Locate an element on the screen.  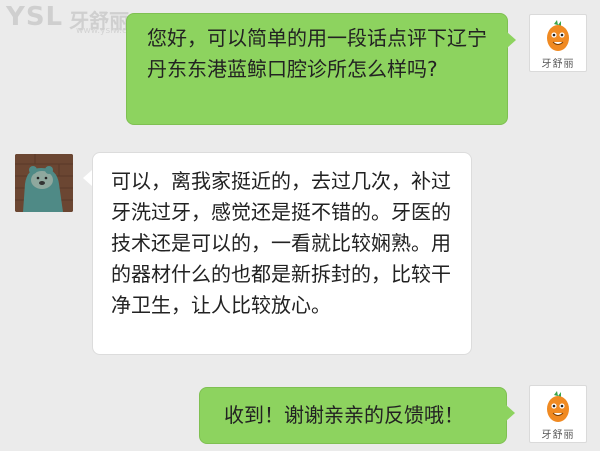
message-bubble-outgoing: 收到！谢谢亲亲的反馈哦！ is located at coordinates (353, 415).